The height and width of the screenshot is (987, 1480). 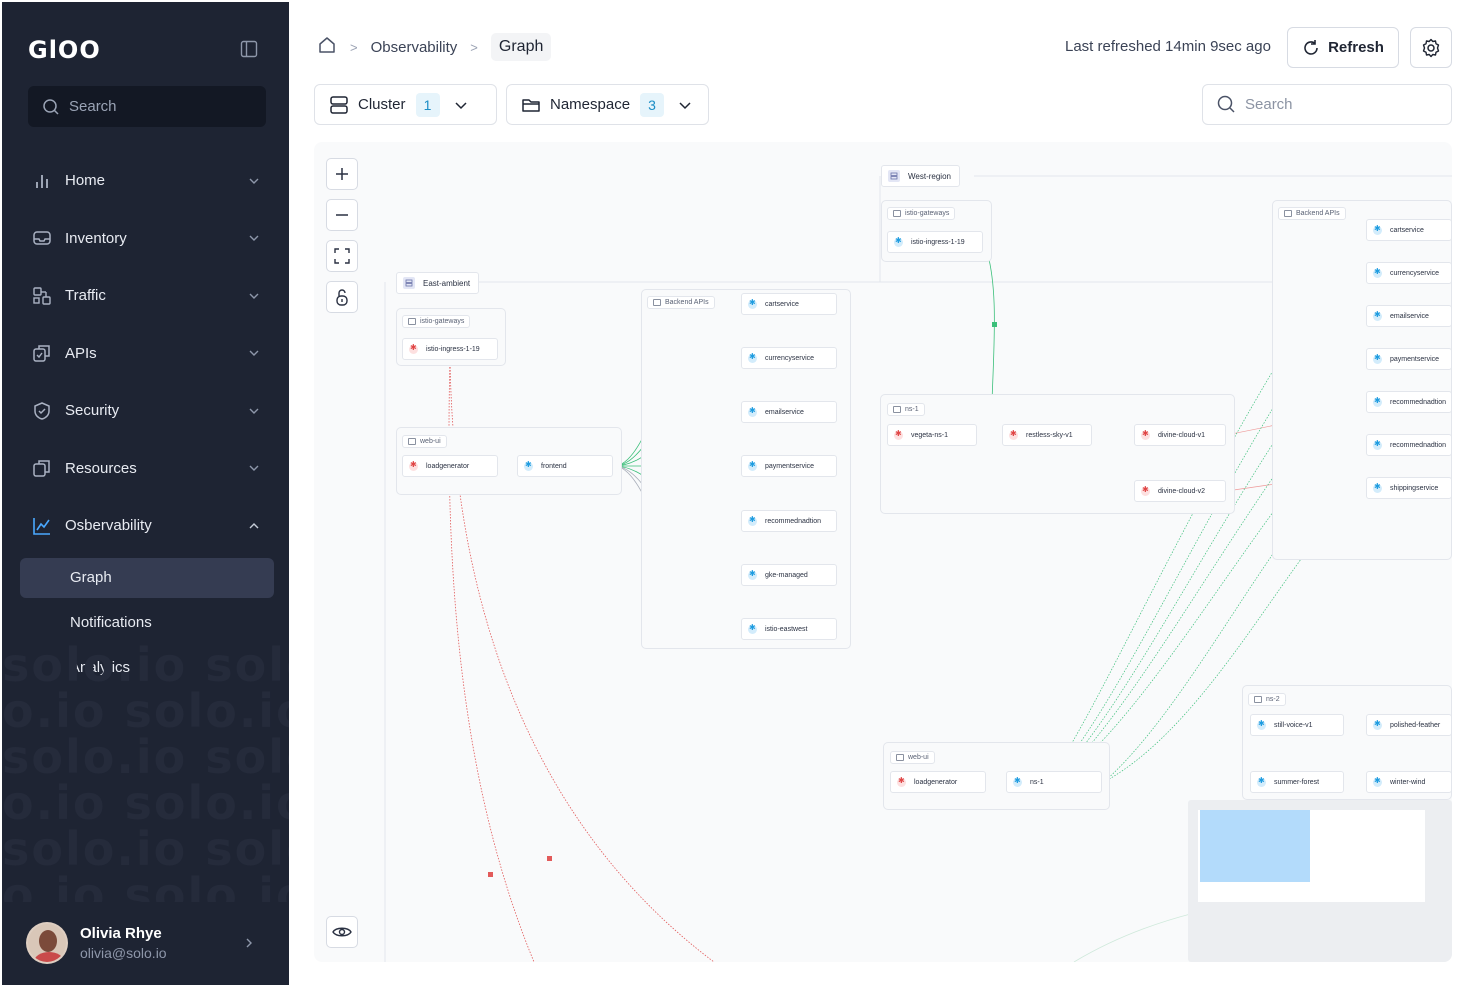 What do you see at coordinates (409, 283) in the screenshot?
I see `server-icon` at bounding box center [409, 283].